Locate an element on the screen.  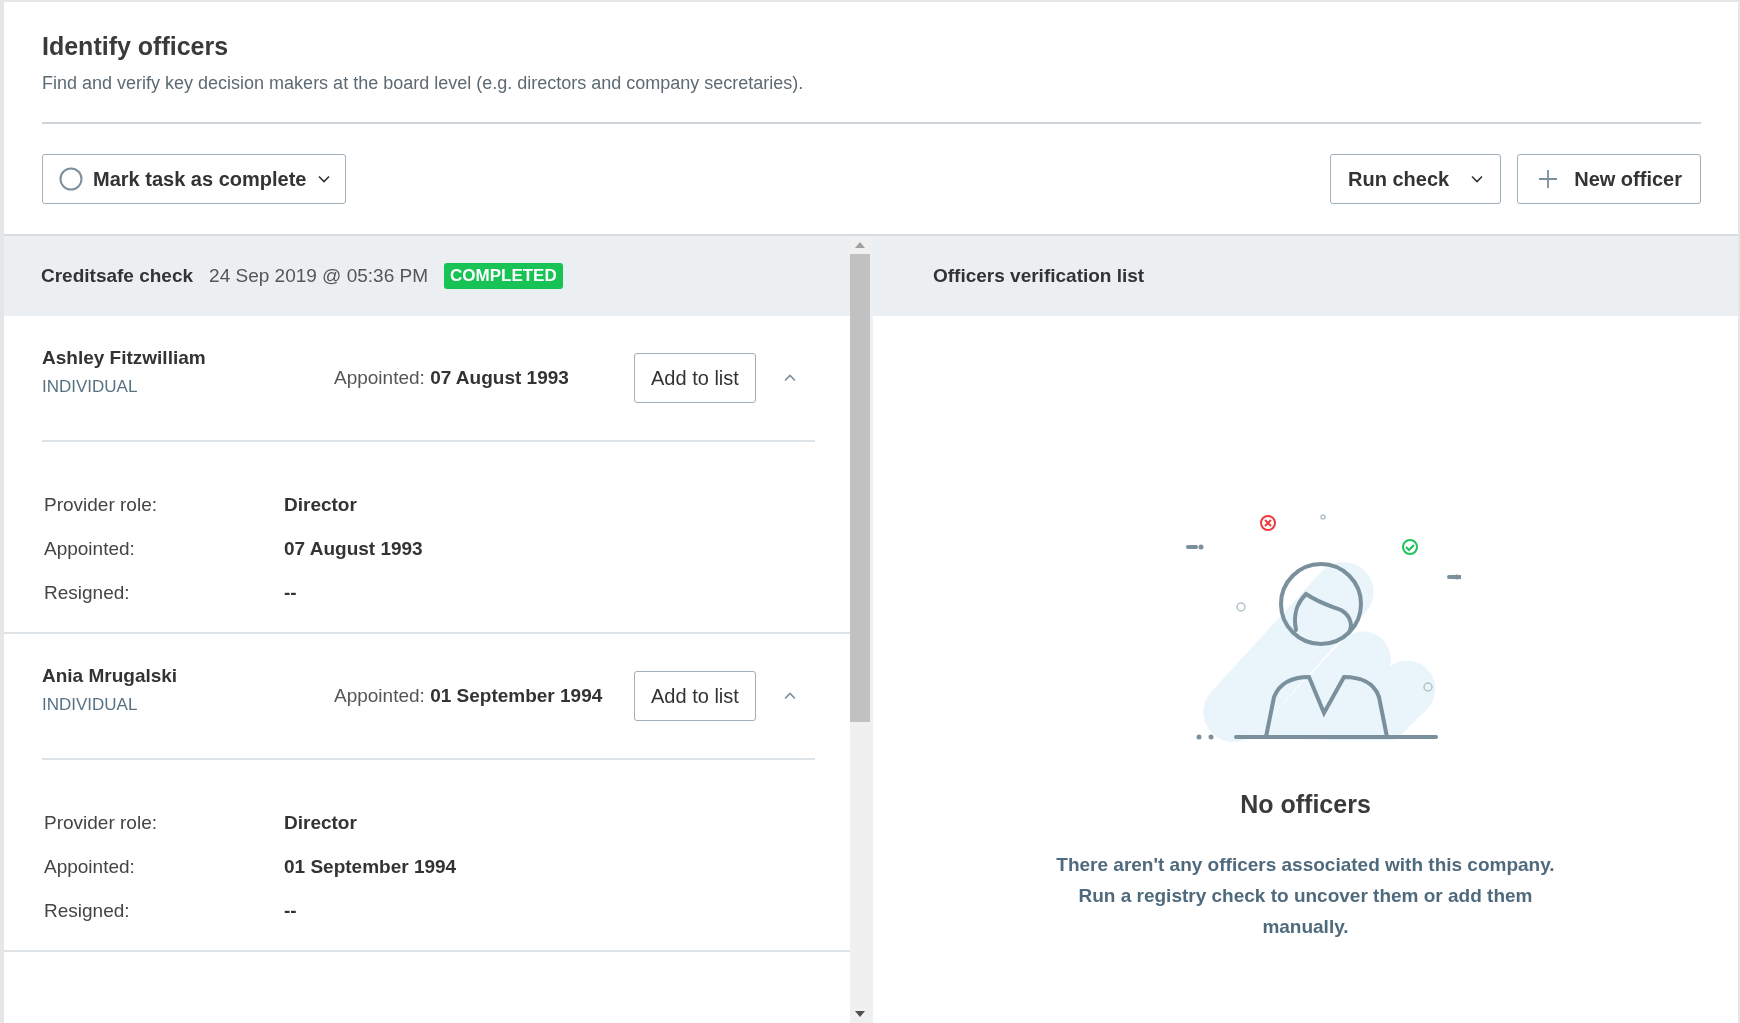
detail-value: 01 September 1994 is located at coordinates (371, 867).